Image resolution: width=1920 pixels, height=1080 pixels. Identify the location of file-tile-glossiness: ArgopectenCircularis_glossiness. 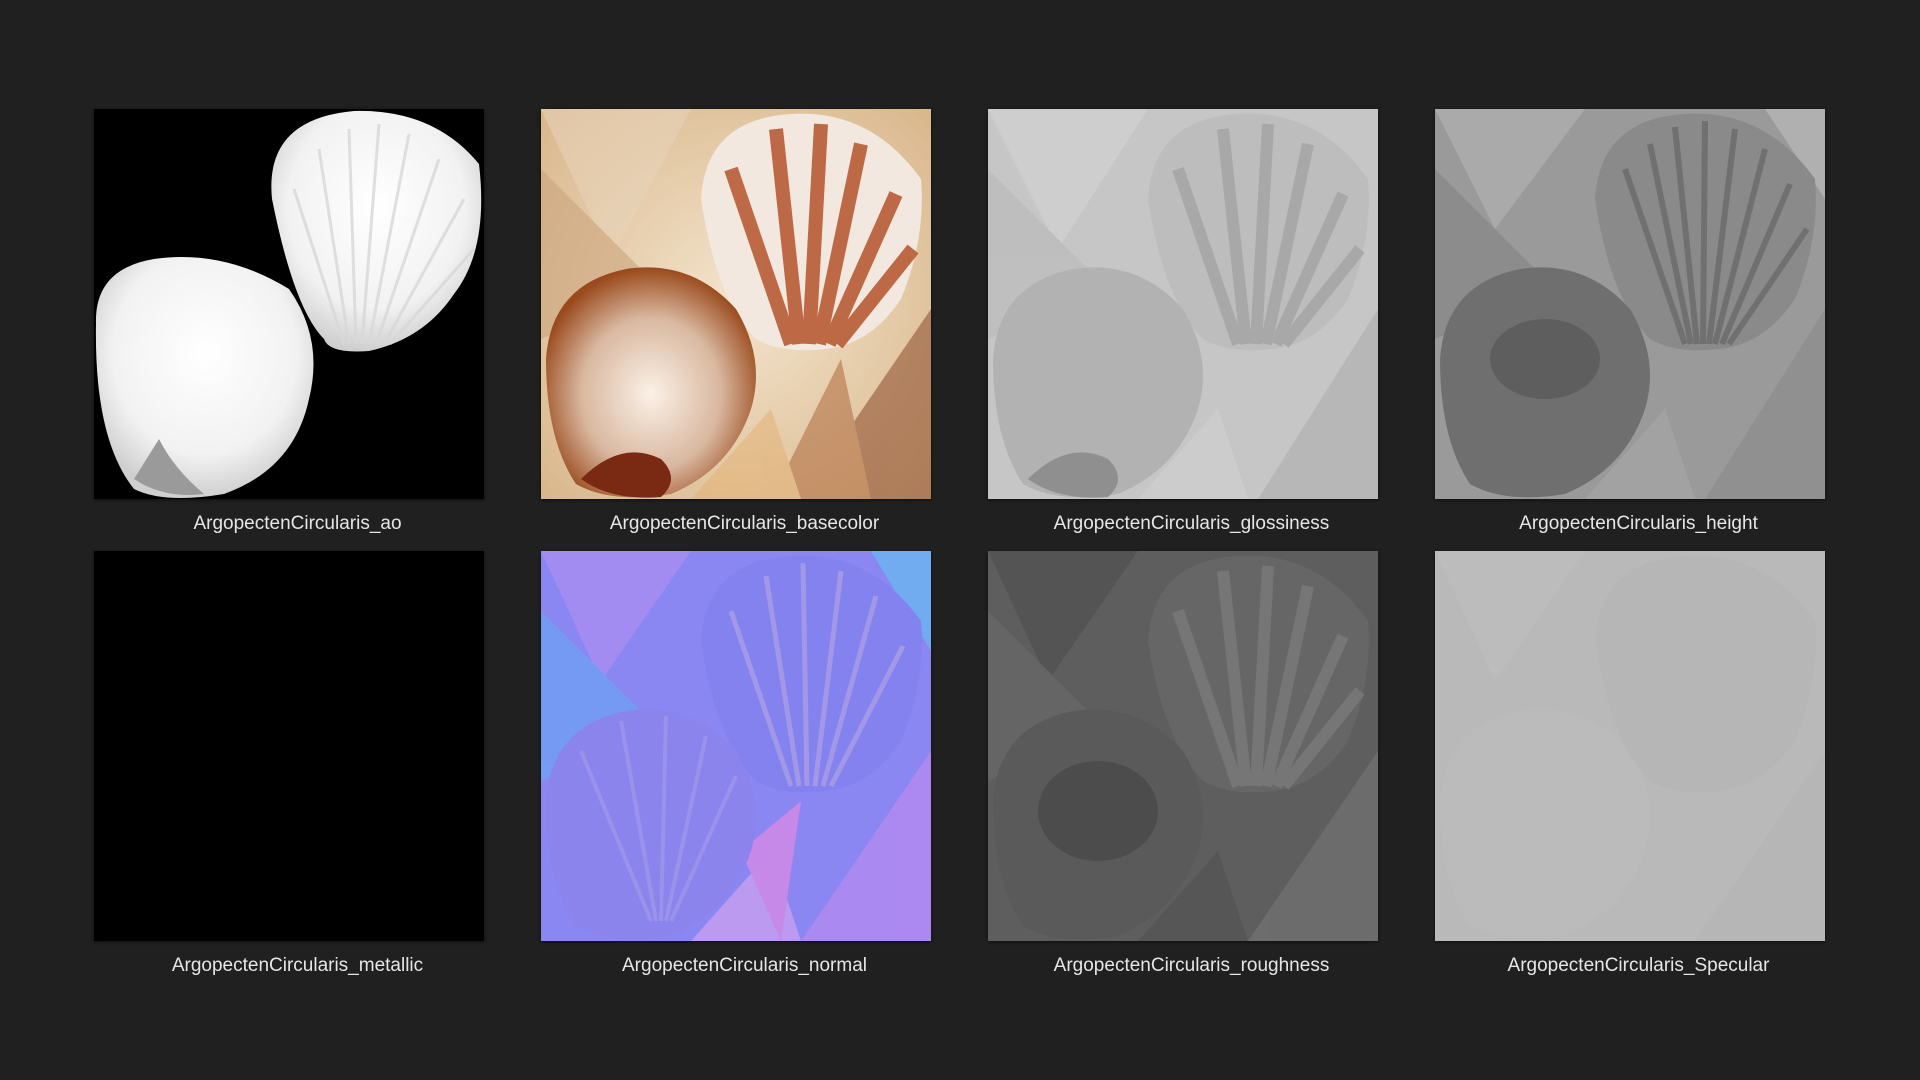
(1183, 330).